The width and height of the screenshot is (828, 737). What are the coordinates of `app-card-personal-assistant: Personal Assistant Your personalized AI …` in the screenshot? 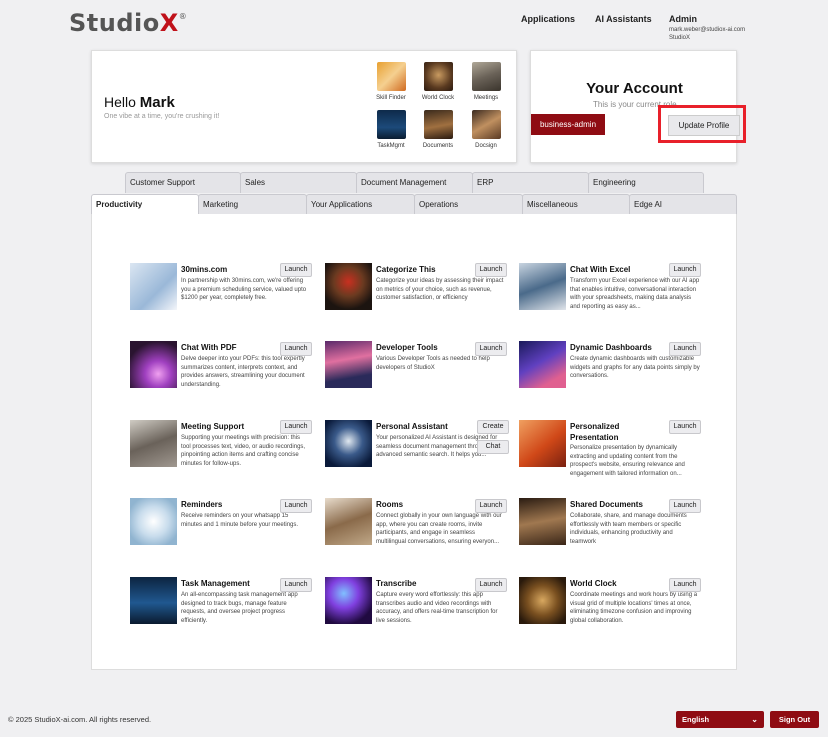 It's located at (417, 451).